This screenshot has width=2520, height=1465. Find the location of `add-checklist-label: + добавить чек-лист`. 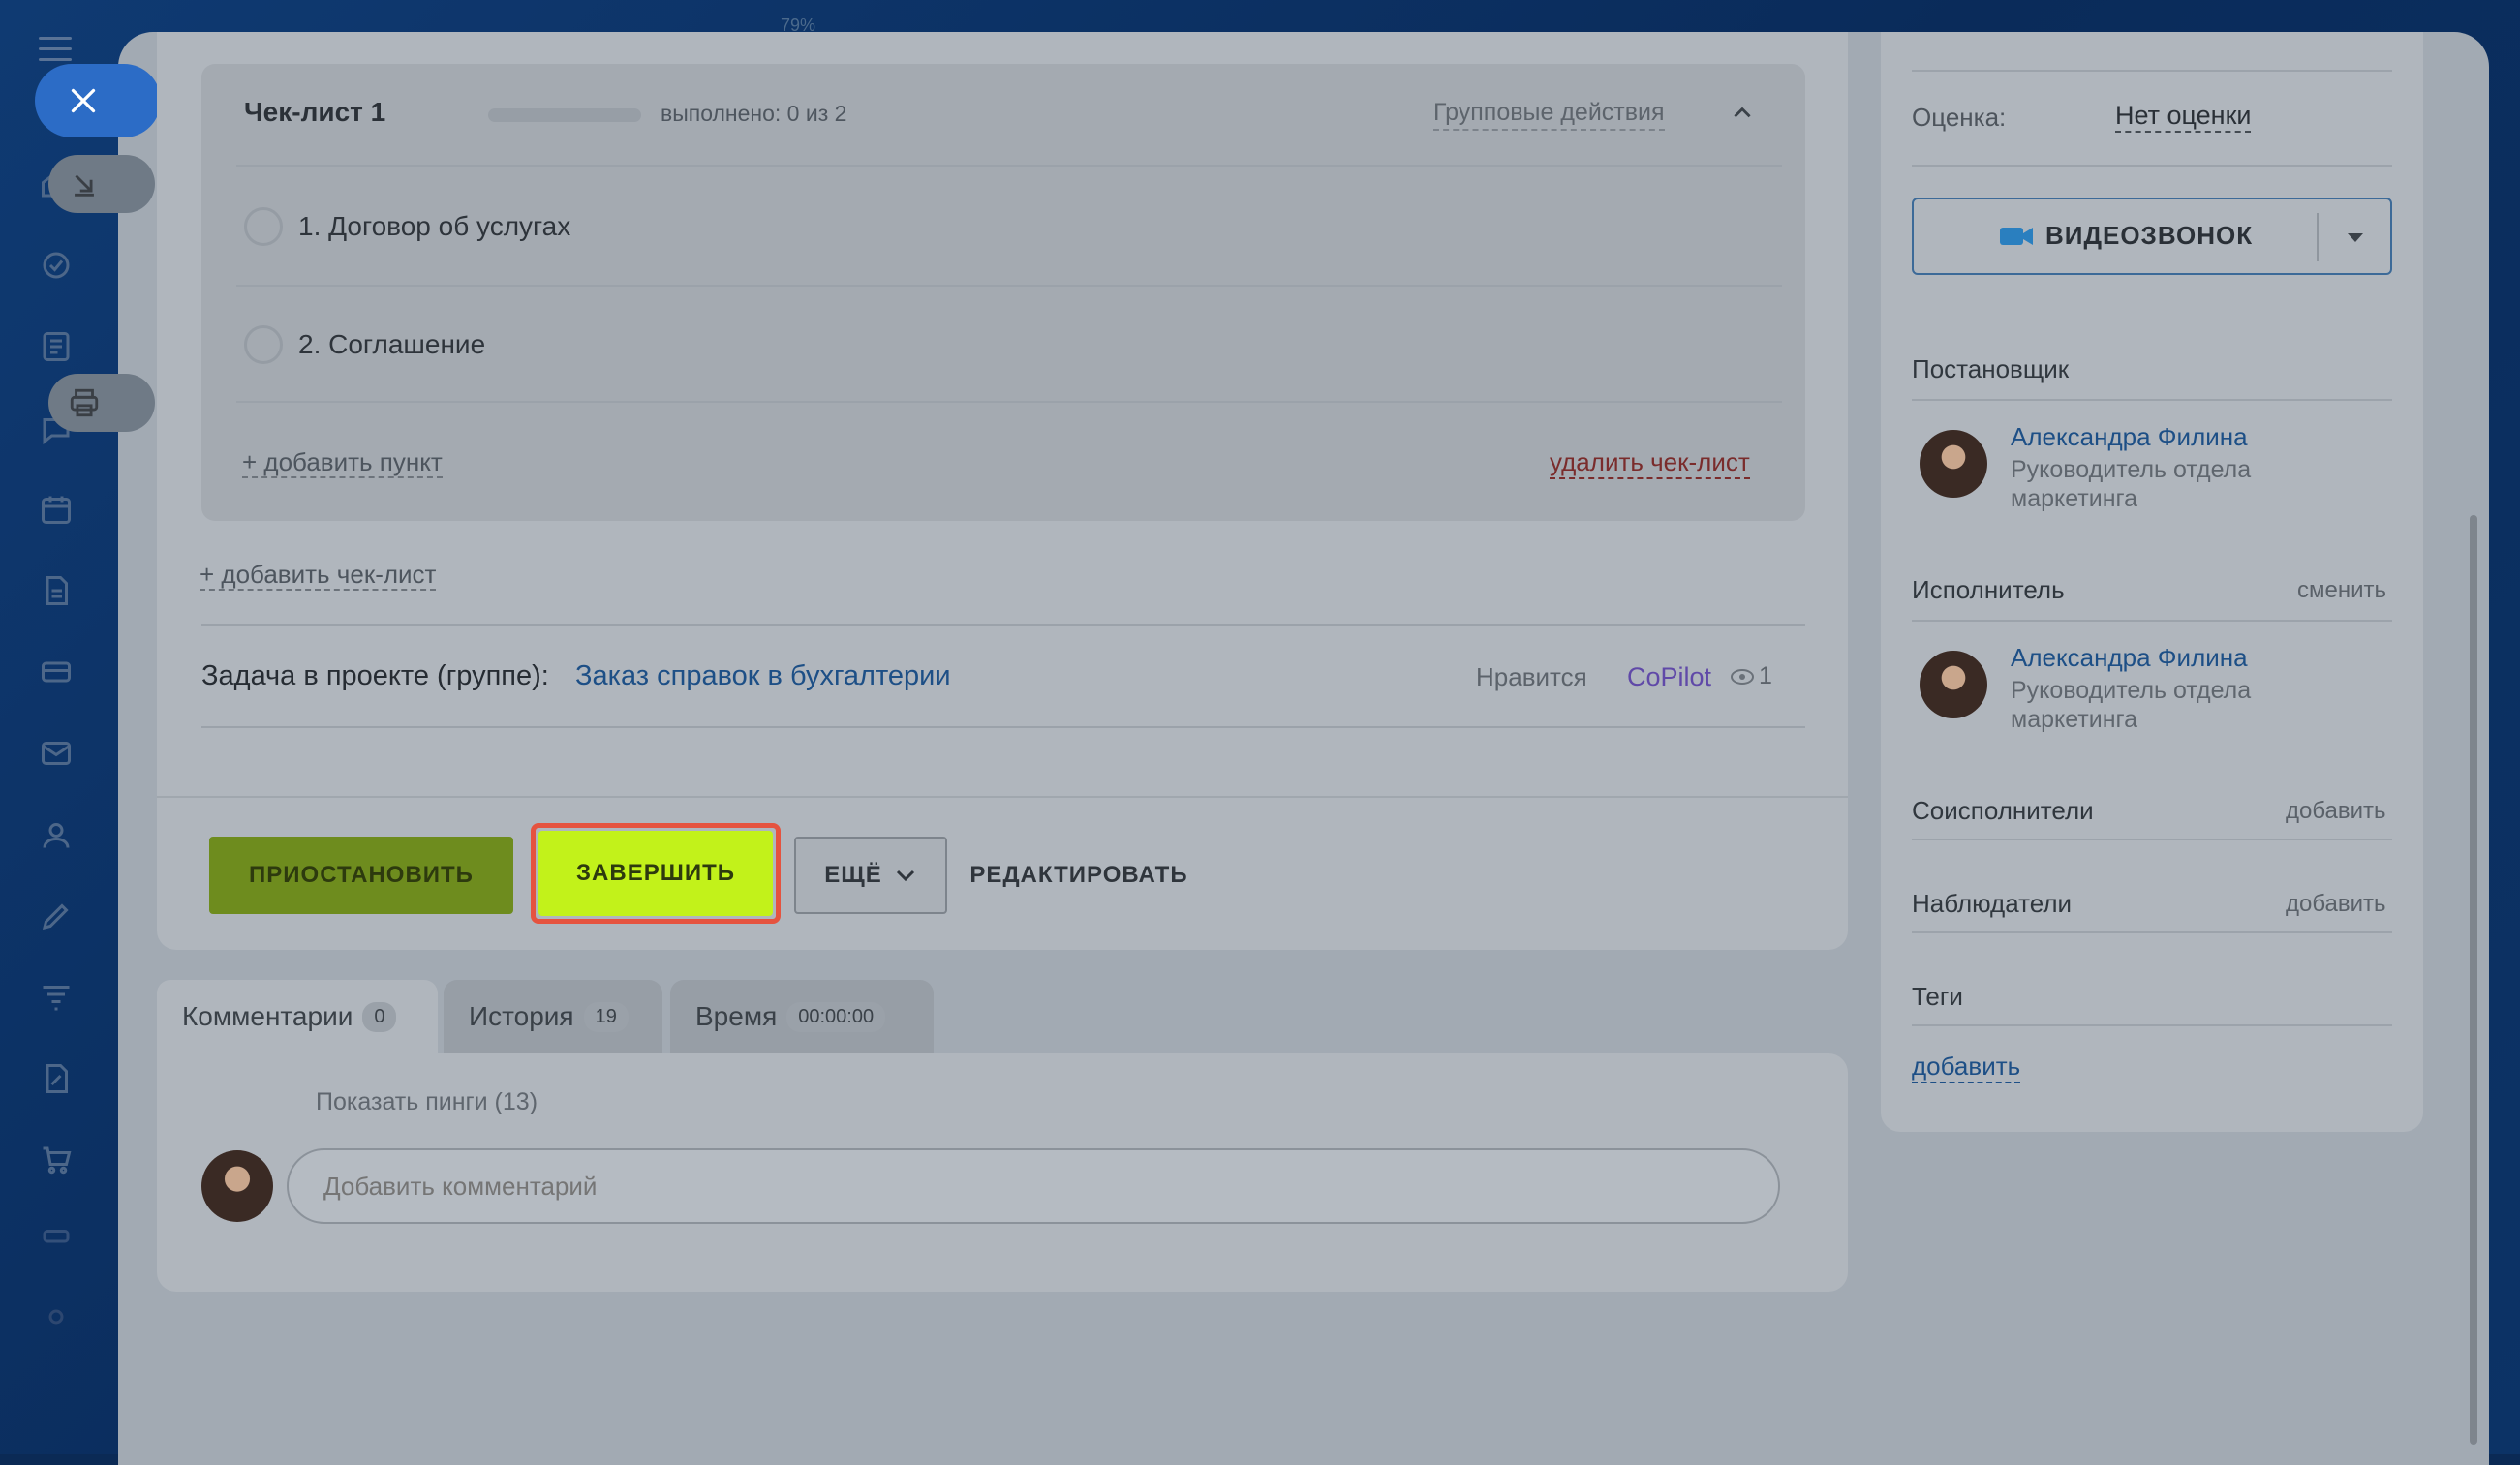

add-checklist-label: + добавить чек-лист is located at coordinates (319, 575).